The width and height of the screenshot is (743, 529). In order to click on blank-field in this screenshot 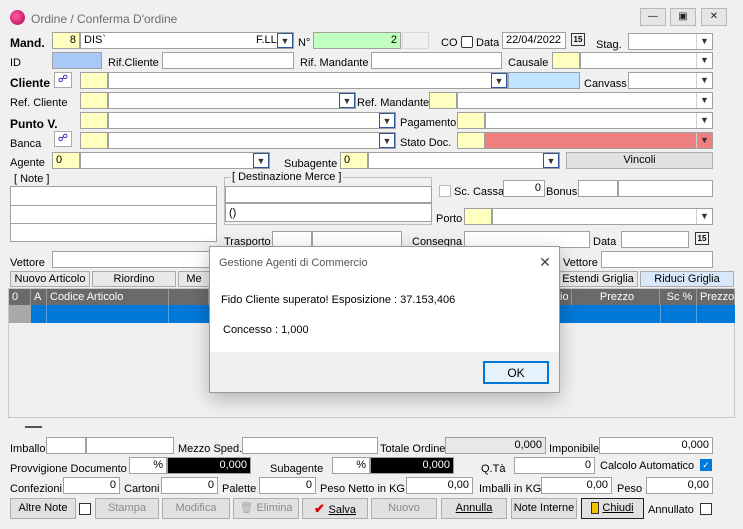, I will do `click(415, 40)`.